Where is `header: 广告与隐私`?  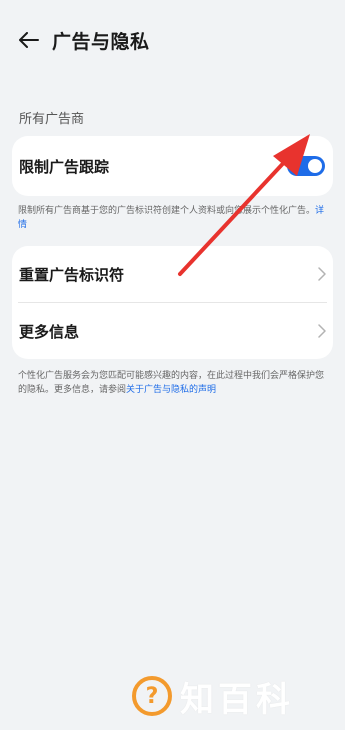
header: 广告与隐私 is located at coordinates (172, 40).